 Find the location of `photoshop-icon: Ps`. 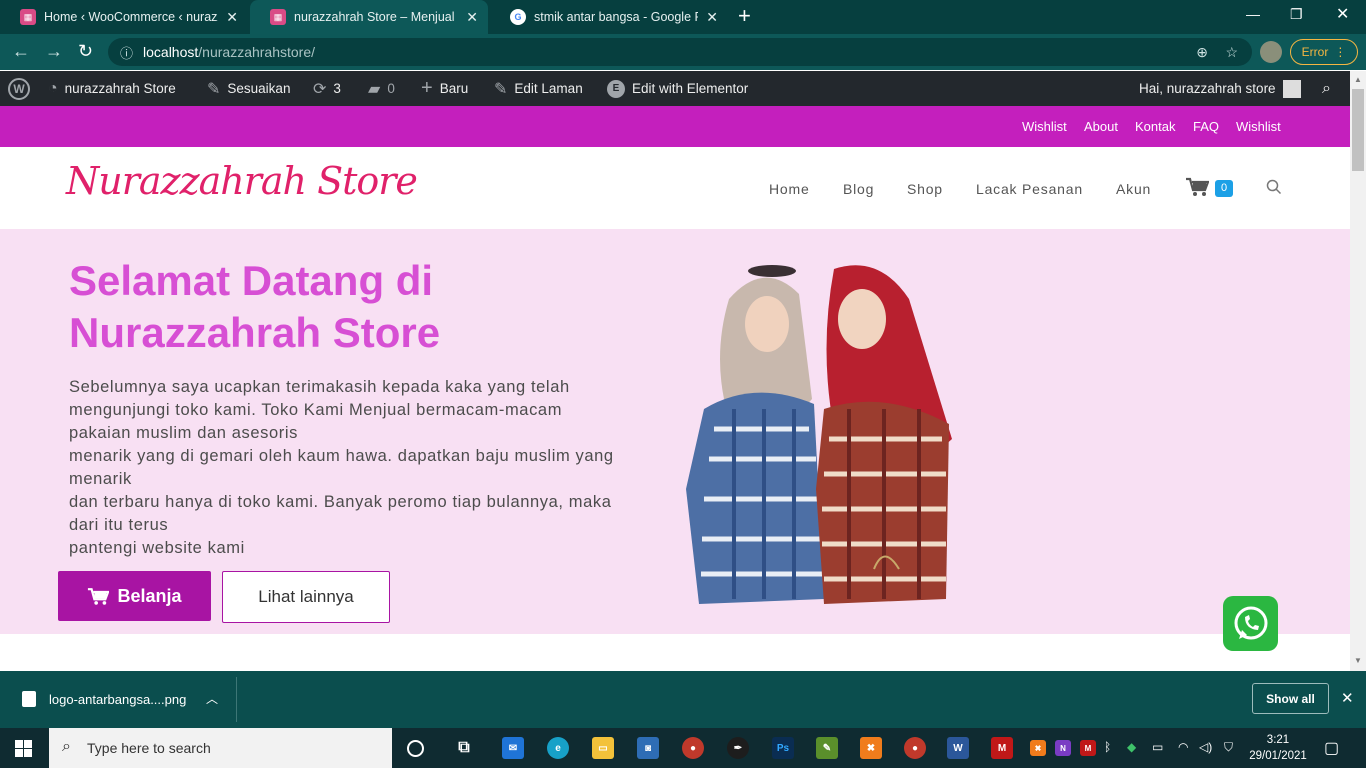

photoshop-icon: Ps is located at coordinates (783, 748).